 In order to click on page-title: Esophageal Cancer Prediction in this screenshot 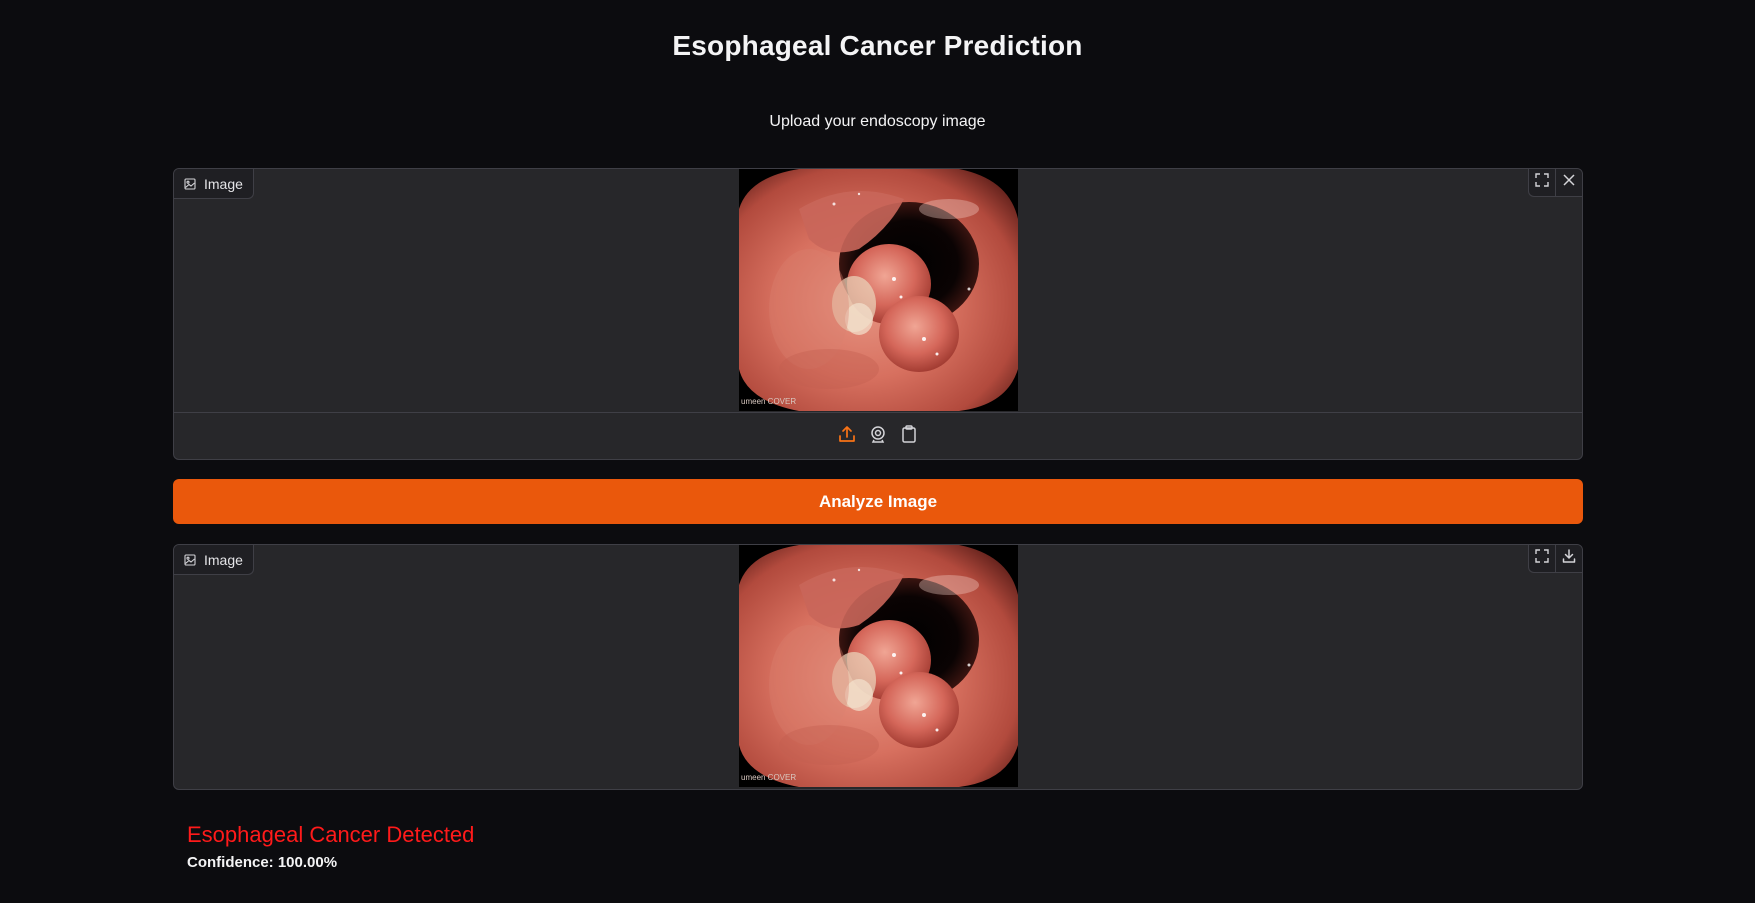, I will do `click(877, 45)`.